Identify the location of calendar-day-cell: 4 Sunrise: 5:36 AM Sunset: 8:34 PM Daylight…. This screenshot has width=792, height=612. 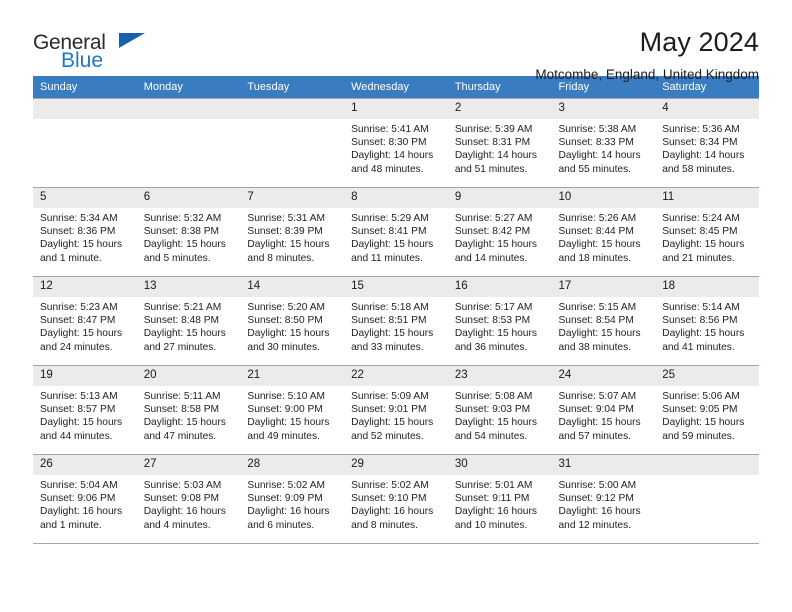
(707, 142).